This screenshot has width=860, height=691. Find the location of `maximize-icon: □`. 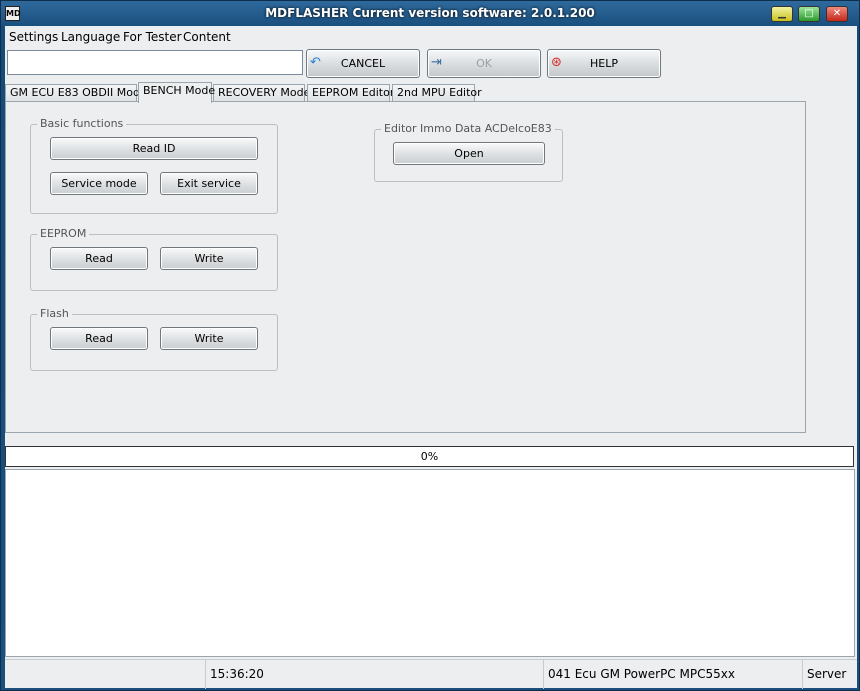

maximize-icon: □ is located at coordinates (809, 13).